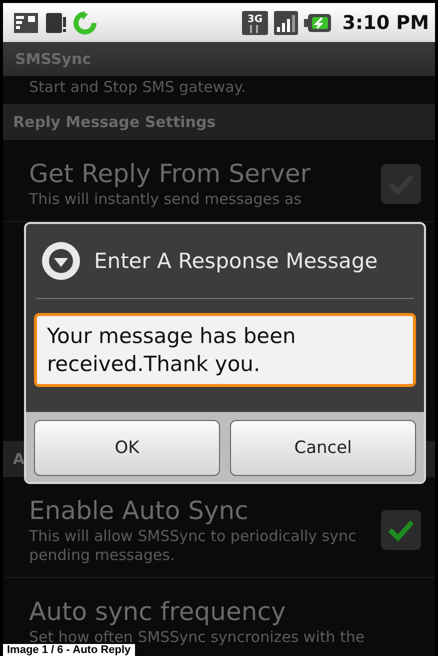 The width and height of the screenshot is (438, 656). What do you see at coordinates (318, 22) in the screenshot?
I see `battery-charging-icon` at bounding box center [318, 22].